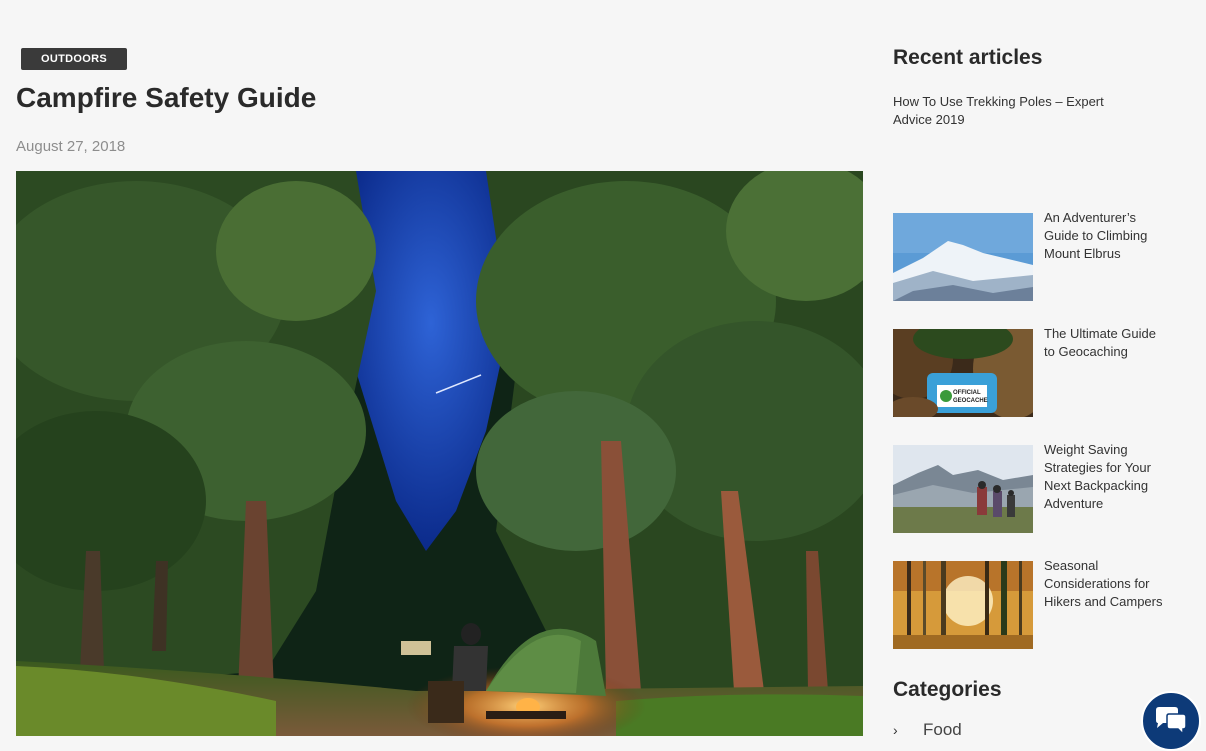 This screenshot has height=751, width=1206. What do you see at coordinates (967, 393) in the screenshot?
I see `geocache-label-line1: OFFICIAL` at bounding box center [967, 393].